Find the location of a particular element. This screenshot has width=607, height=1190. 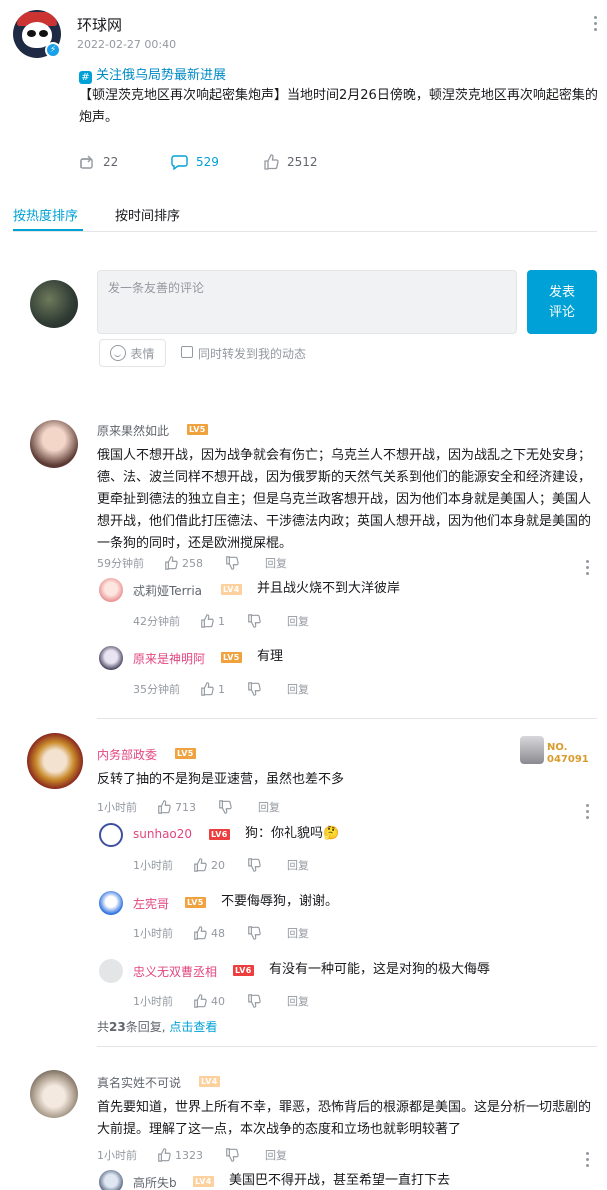

comment-input: 发一条友善的评论 is located at coordinates (307, 302).